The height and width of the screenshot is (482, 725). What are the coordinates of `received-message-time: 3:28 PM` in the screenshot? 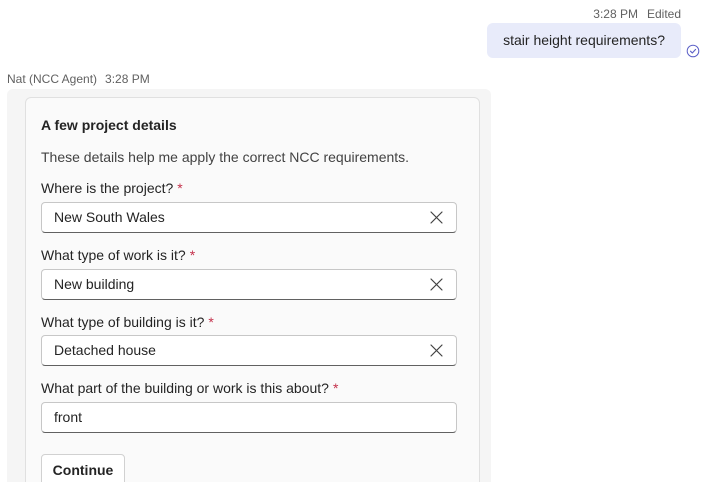 It's located at (127, 79).